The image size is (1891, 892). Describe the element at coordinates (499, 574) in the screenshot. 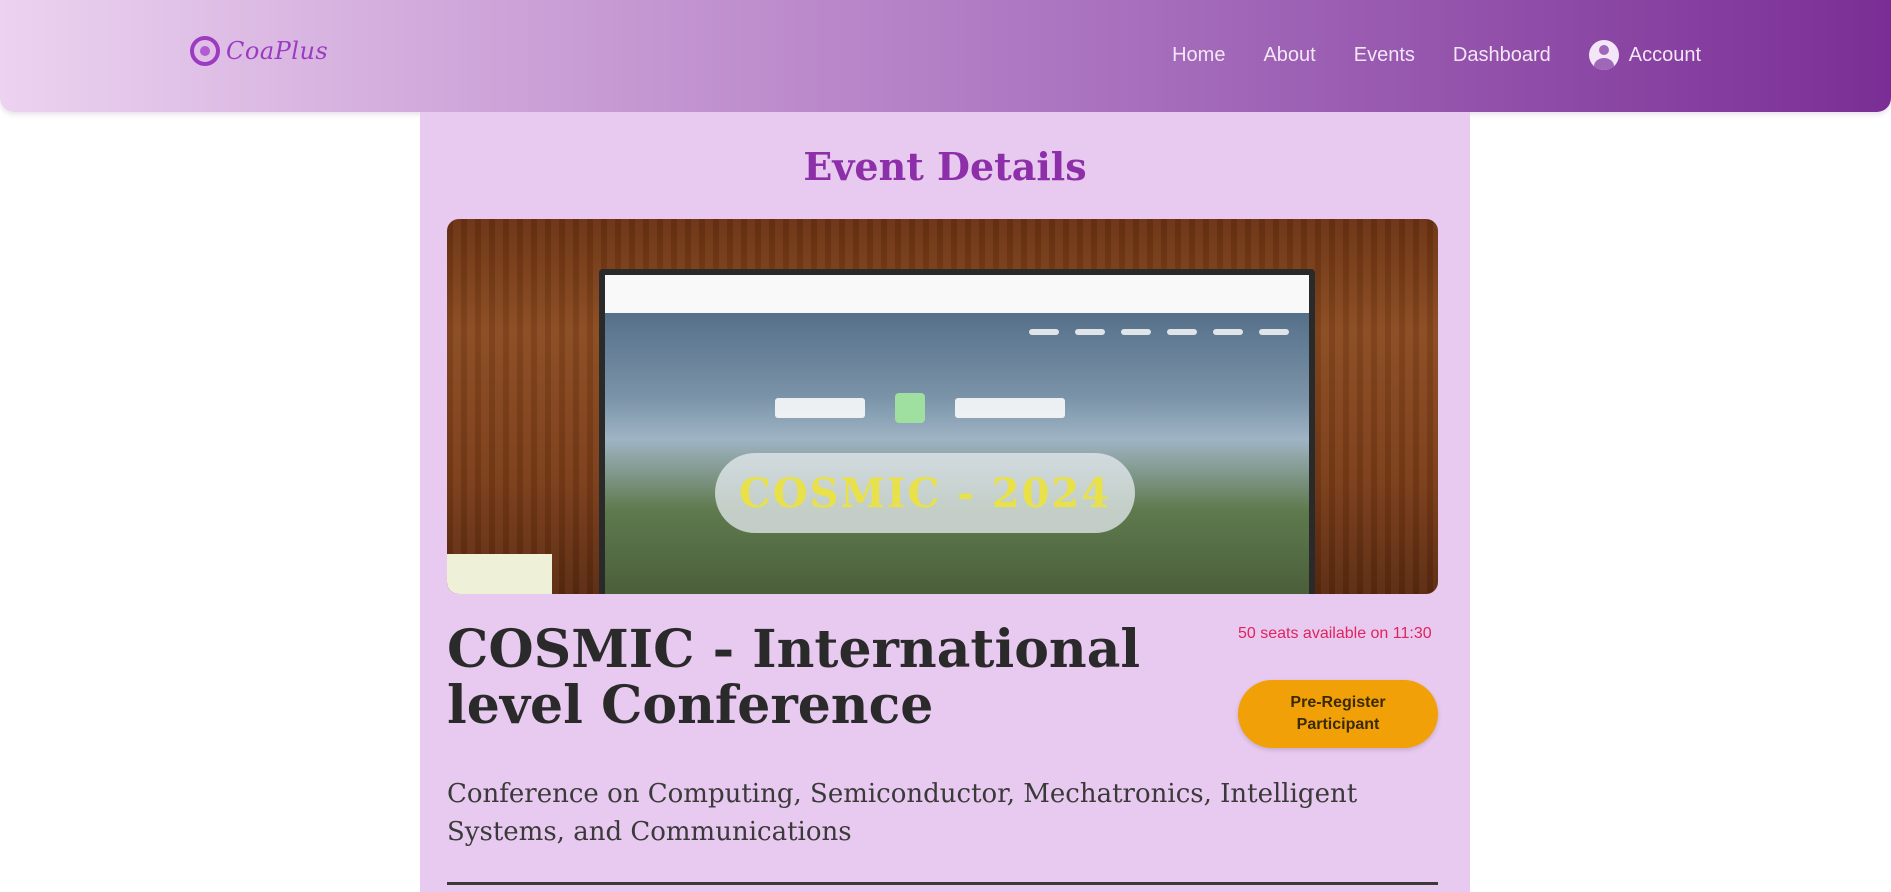

I see `desk-paper` at that location.